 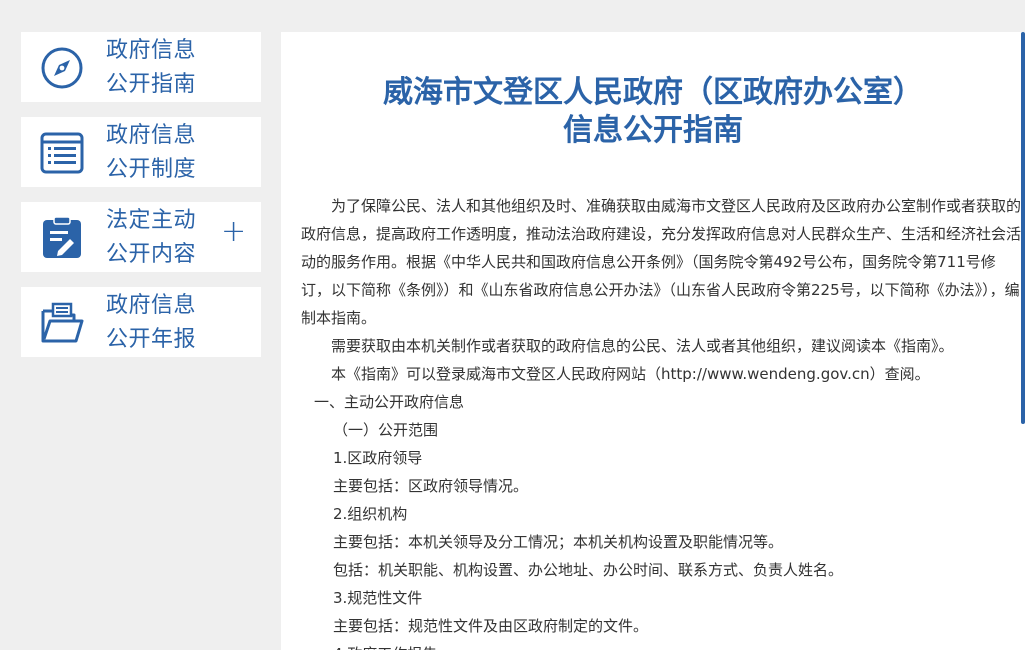 I want to click on nav-label: 法定主动 公开内容, so click(x=151, y=237).